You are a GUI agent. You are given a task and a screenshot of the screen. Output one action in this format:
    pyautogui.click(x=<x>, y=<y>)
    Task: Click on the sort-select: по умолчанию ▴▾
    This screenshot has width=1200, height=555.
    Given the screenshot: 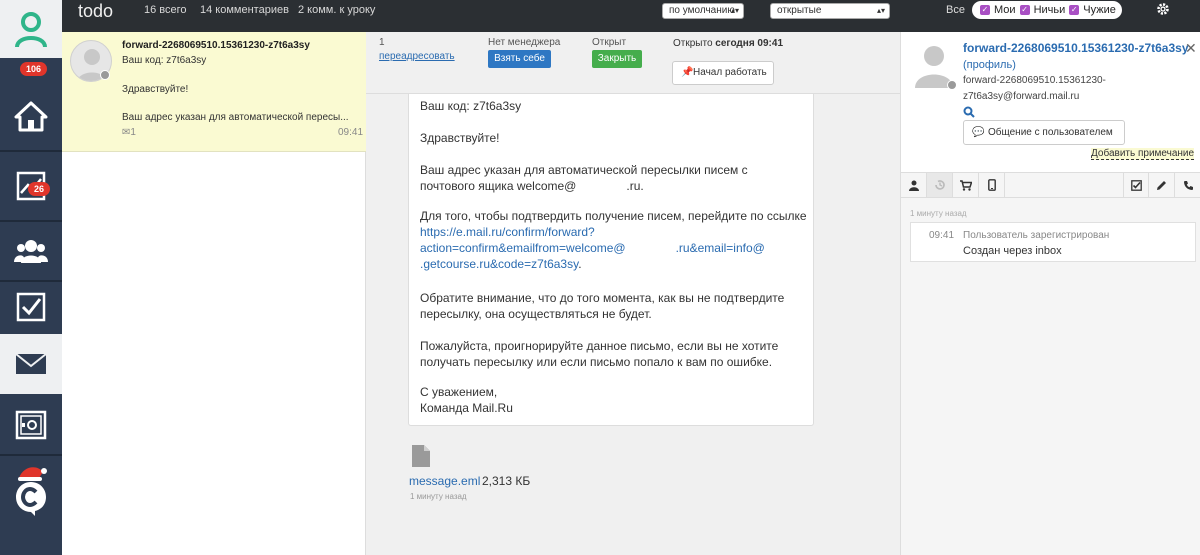 What is the action you would take?
    pyautogui.click(x=703, y=11)
    